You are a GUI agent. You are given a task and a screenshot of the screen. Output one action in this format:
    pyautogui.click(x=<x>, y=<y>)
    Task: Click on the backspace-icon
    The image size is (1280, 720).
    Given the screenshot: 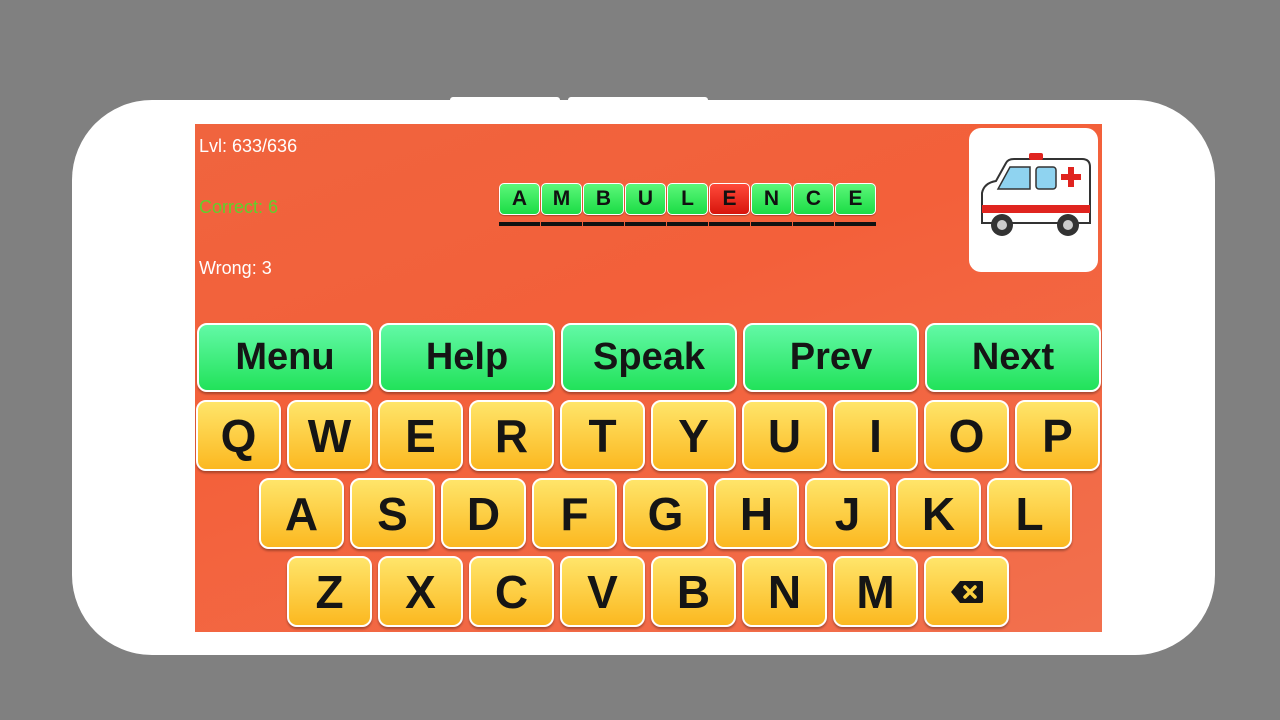 What is the action you would take?
    pyautogui.click(x=966, y=591)
    